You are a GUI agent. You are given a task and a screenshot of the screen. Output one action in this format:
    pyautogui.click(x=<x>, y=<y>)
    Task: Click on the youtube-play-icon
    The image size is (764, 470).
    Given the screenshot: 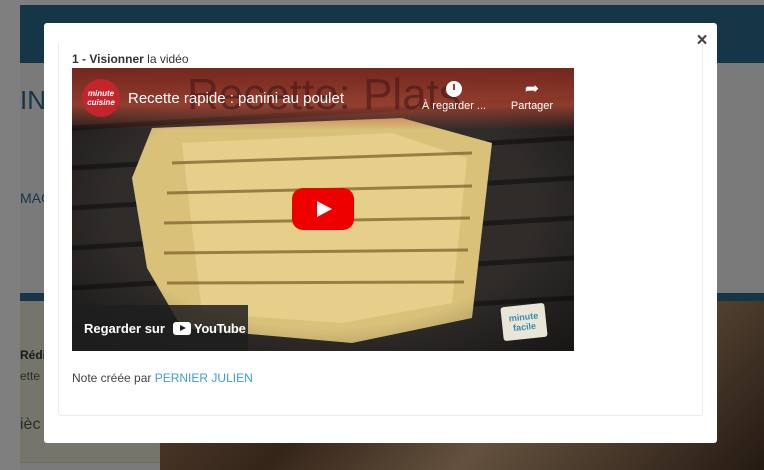 What is the action you would take?
    pyautogui.click(x=181, y=328)
    